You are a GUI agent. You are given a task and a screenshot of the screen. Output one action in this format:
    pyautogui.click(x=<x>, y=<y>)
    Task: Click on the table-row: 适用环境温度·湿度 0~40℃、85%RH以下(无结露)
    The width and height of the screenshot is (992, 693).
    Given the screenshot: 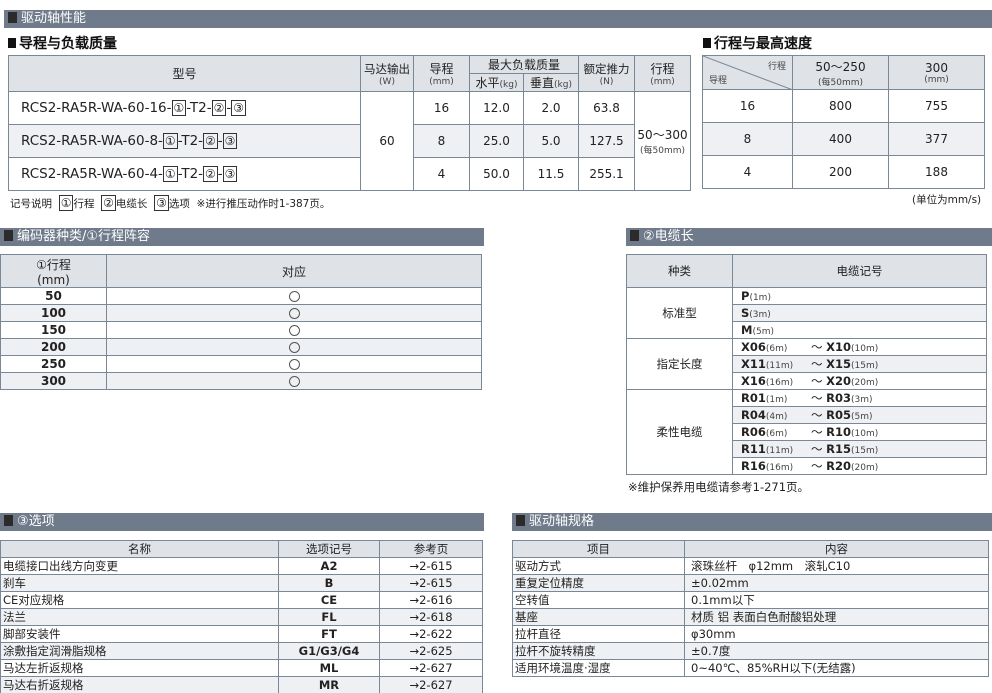 What is the action you would take?
    pyautogui.click(x=750, y=668)
    